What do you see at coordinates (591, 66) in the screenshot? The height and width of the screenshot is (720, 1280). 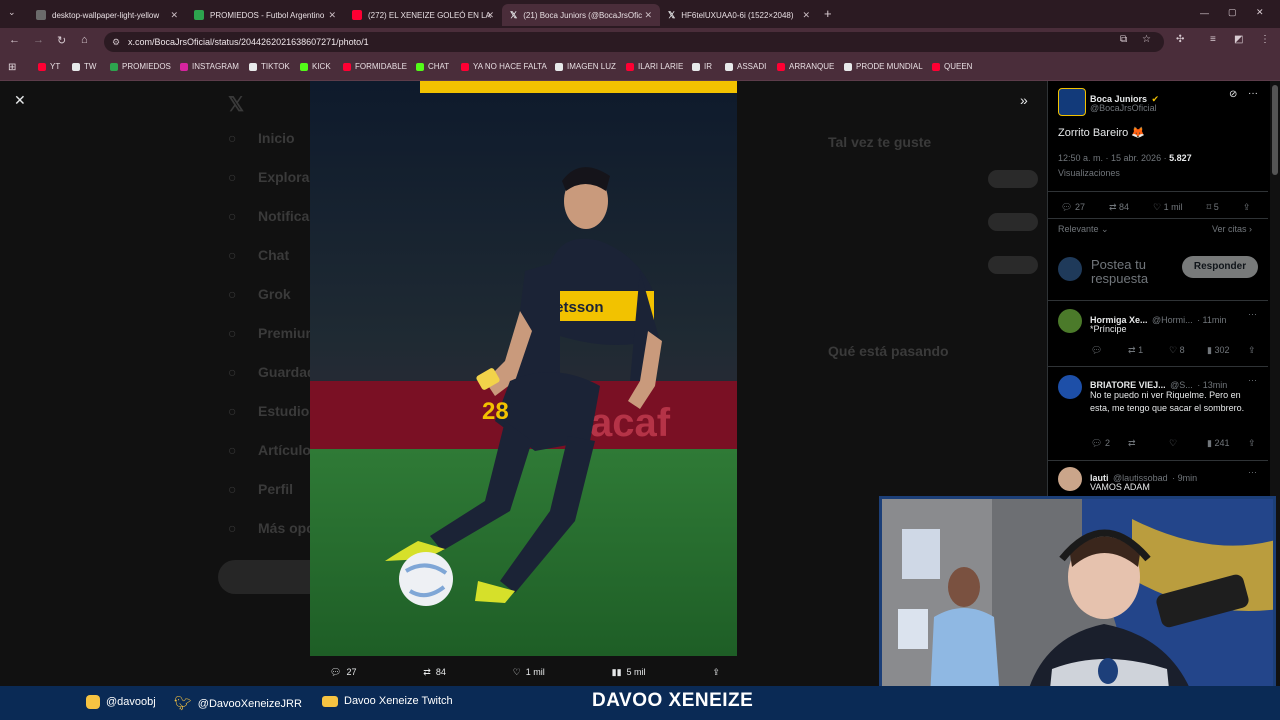 I see `bookmark-label: IMAGEN LUZ` at bounding box center [591, 66].